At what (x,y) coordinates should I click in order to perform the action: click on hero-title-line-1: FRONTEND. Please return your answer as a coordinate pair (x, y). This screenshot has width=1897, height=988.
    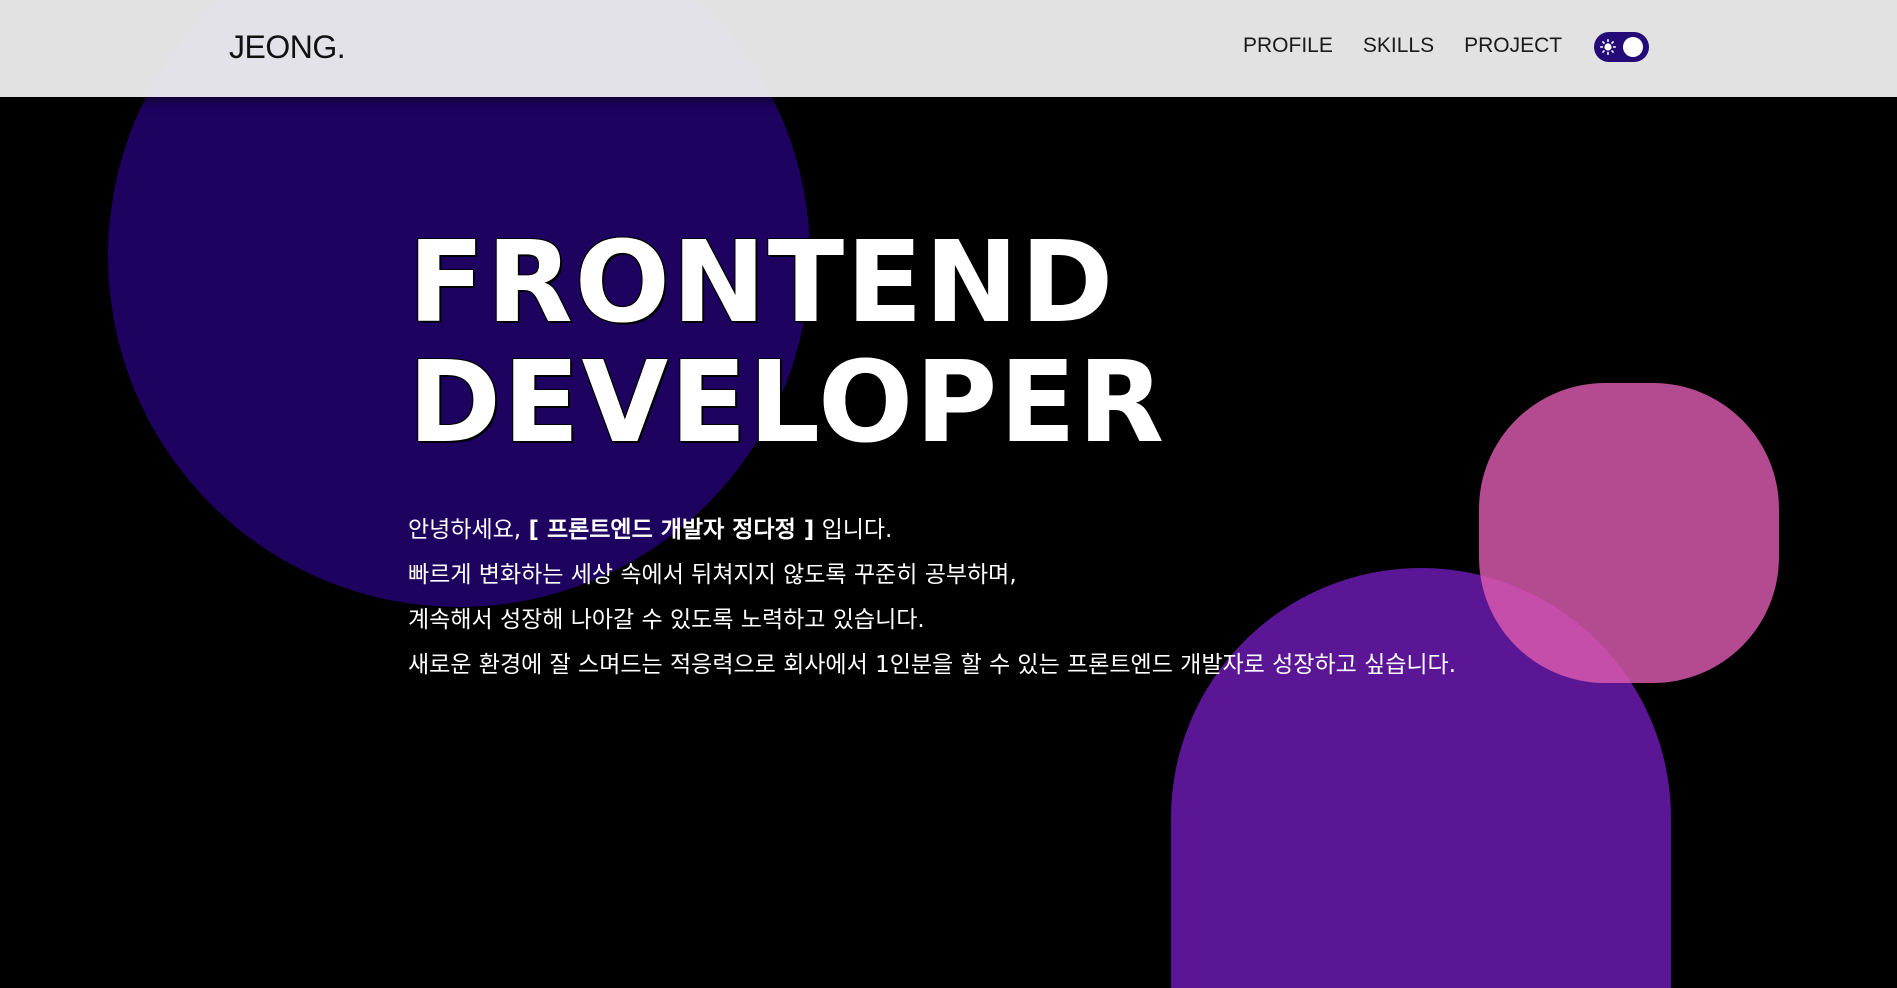
    Looking at the image, I should click on (762, 283).